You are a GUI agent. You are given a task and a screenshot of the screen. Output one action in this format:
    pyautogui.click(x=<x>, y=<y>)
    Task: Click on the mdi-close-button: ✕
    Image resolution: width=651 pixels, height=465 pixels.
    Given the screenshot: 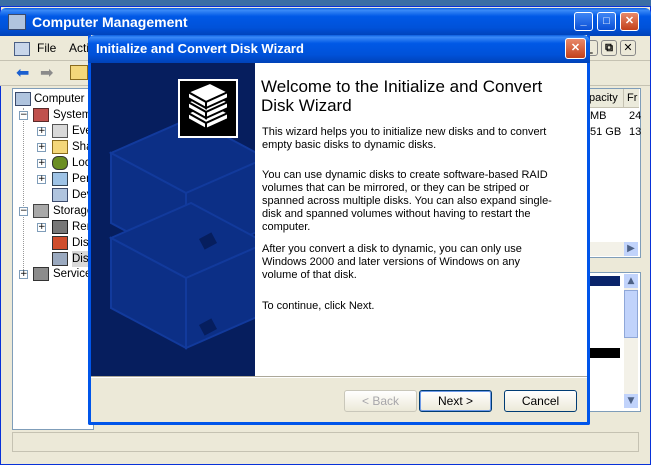 What is the action you would take?
    pyautogui.click(x=628, y=48)
    